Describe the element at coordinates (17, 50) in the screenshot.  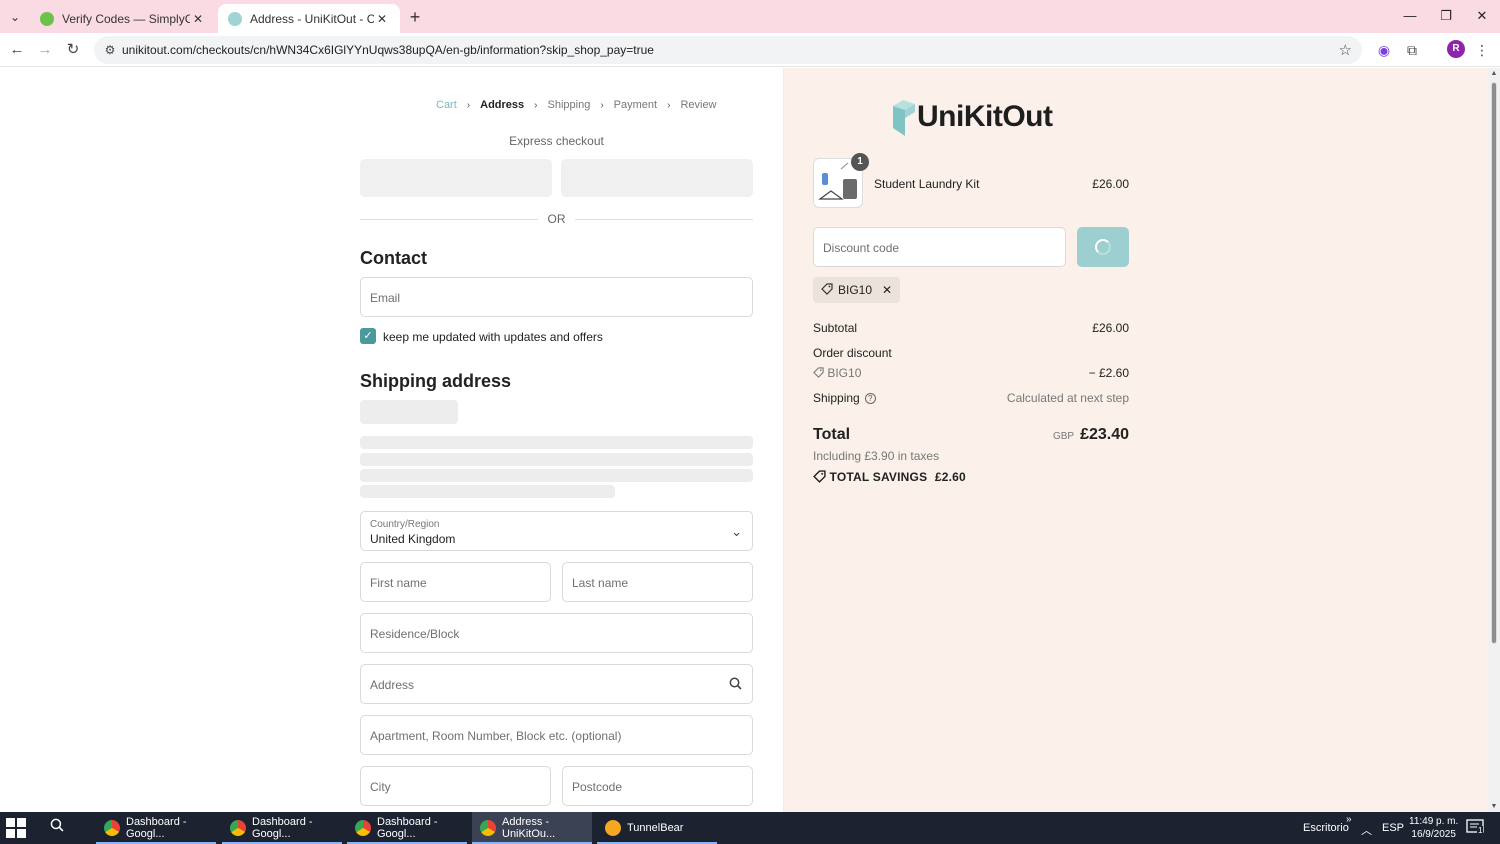
I see `back-icon: ←` at that location.